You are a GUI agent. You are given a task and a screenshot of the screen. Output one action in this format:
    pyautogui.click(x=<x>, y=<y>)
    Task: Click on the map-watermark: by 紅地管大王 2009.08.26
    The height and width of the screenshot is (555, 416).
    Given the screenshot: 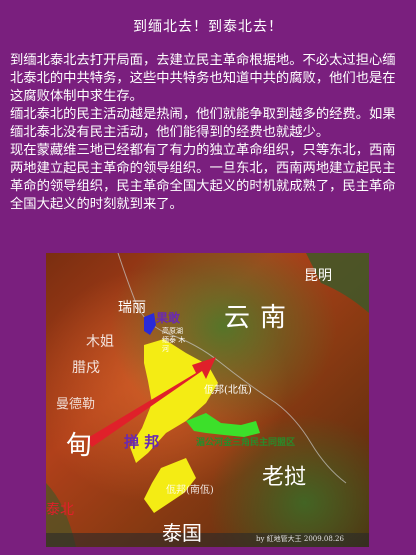 What is the action you would take?
    pyautogui.click(x=300, y=539)
    